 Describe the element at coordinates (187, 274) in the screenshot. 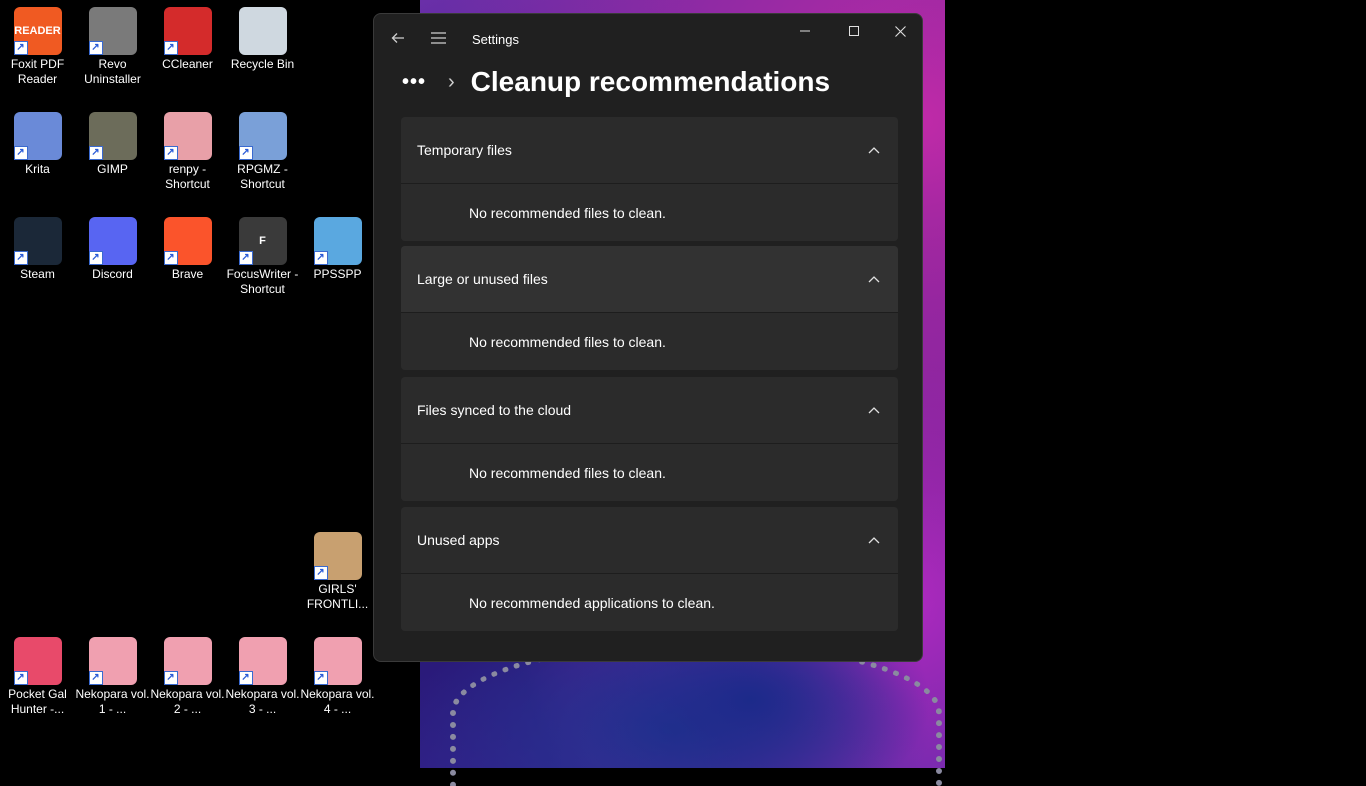

I see `desktop-icon-label: Brave` at that location.